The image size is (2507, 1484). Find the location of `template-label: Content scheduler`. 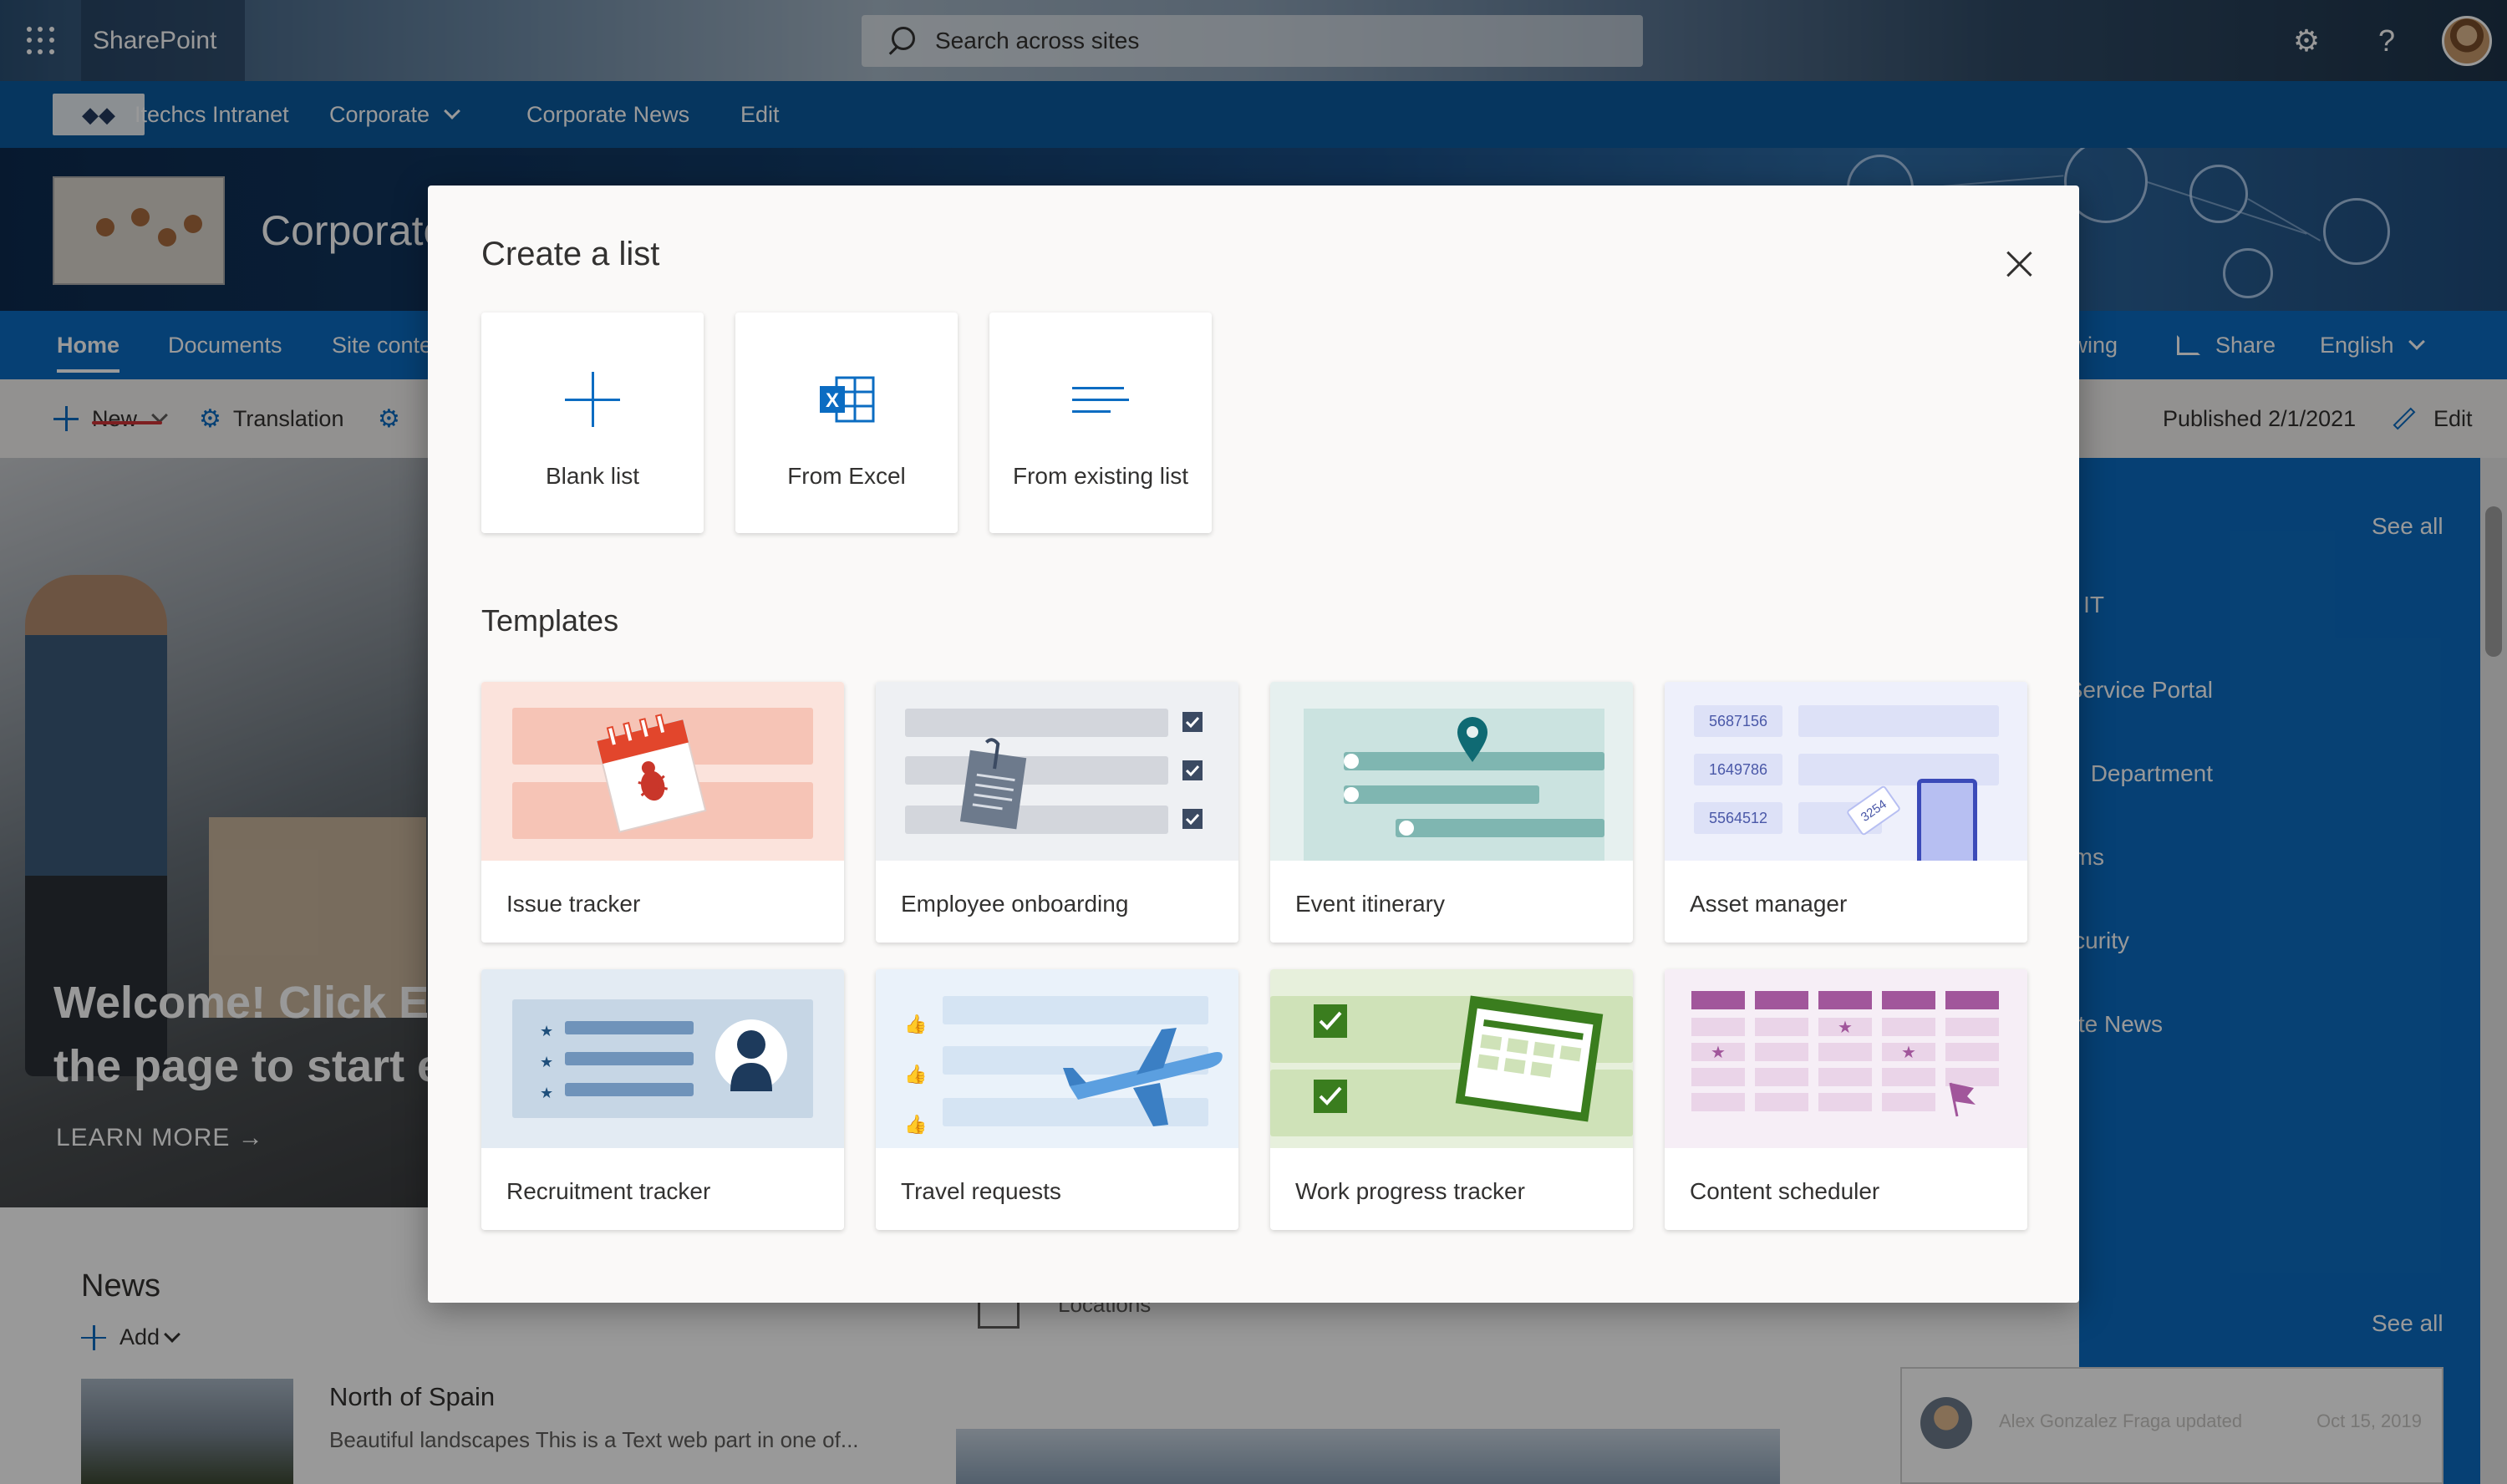

template-label: Content scheduler is located at coordinates (1785, 1191).